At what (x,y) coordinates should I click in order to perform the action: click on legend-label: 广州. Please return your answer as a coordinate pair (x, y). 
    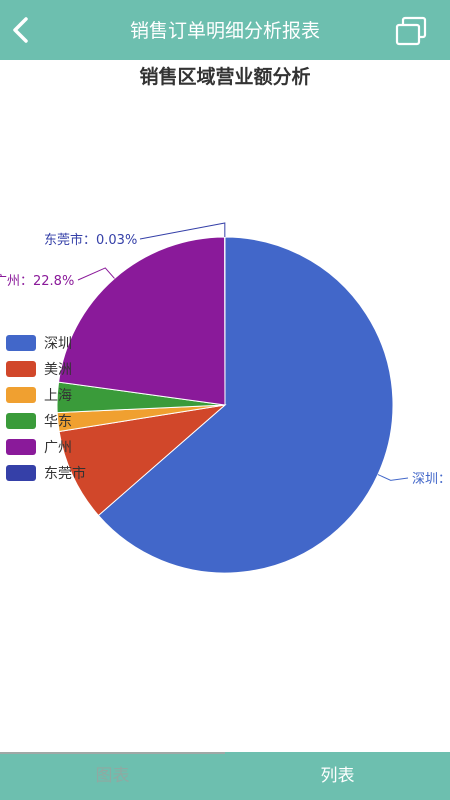
    Looking at the image, I should click on (58, 448).